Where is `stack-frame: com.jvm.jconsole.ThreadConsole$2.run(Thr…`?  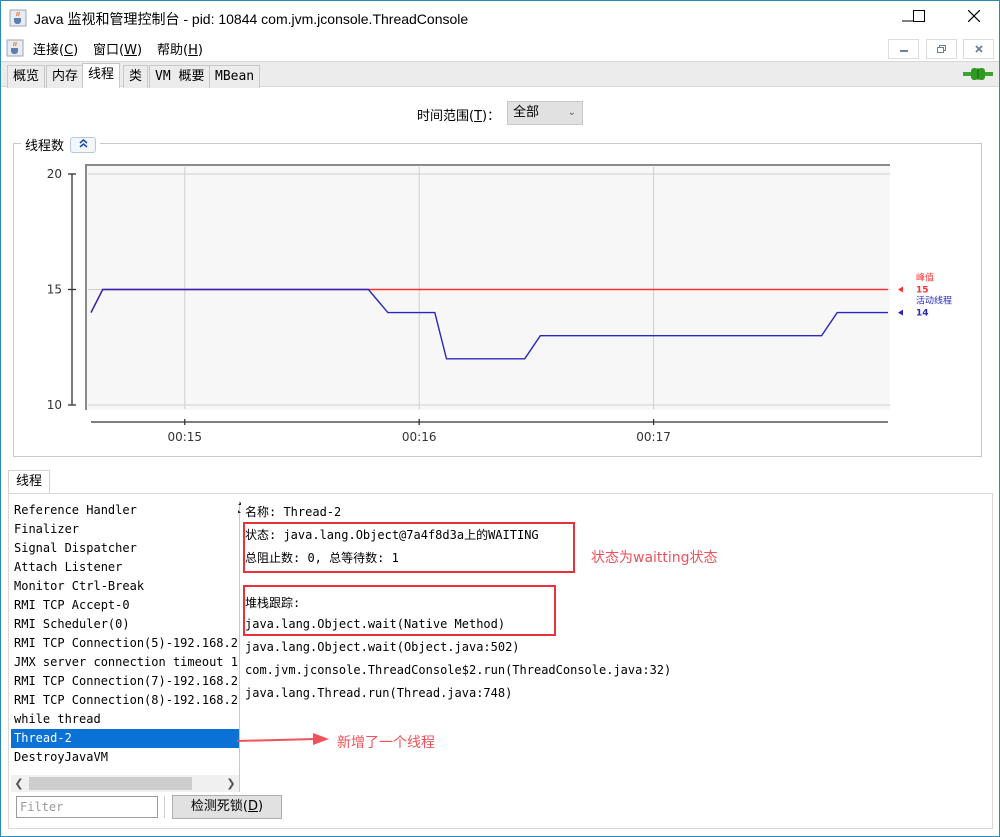
stack-frame: com.jvm.jconsole.ThreadConsole$2.run(Thr… is located at coordinates (458, 670).